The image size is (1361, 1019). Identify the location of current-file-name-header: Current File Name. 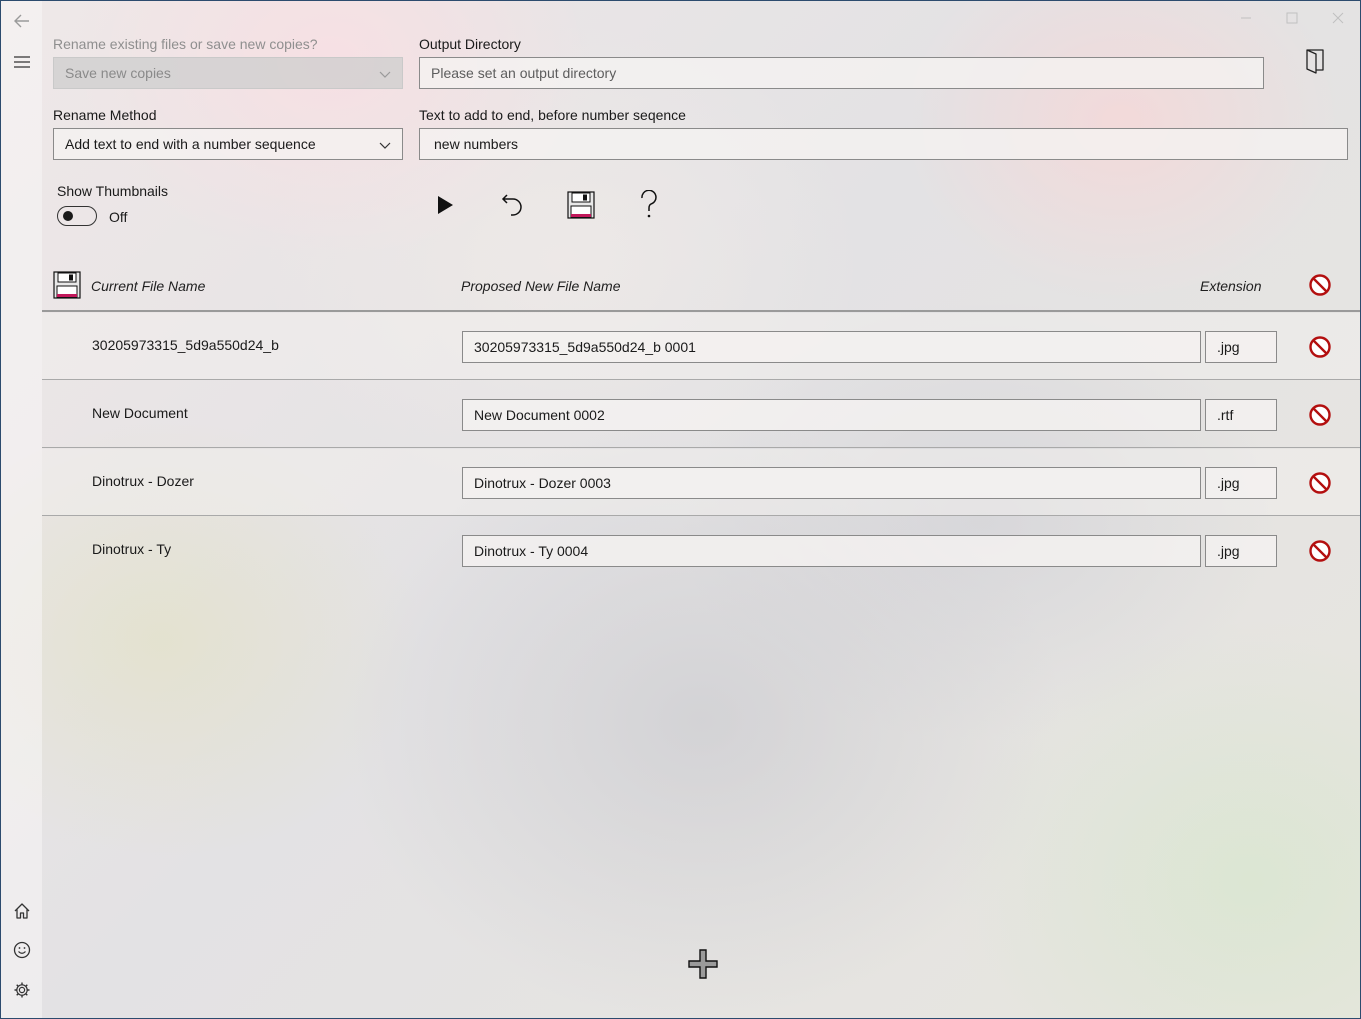
(148, 286).